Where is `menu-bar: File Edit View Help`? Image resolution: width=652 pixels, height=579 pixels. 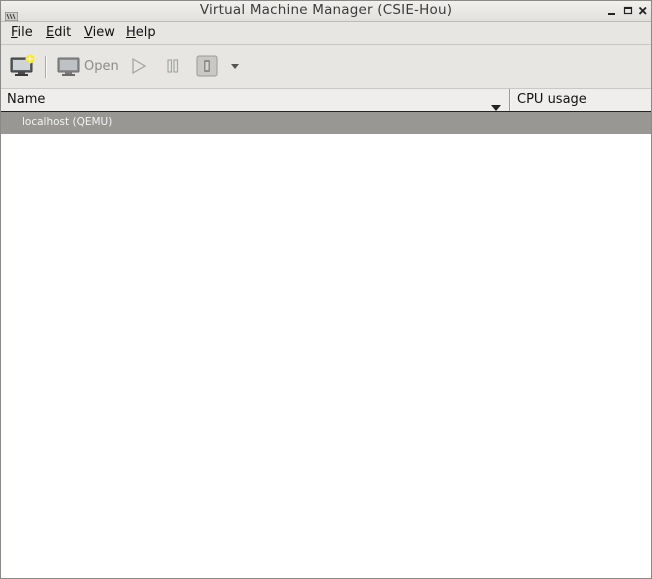
menu-bar: File Edit View Help is located at coordinates (326, 33).